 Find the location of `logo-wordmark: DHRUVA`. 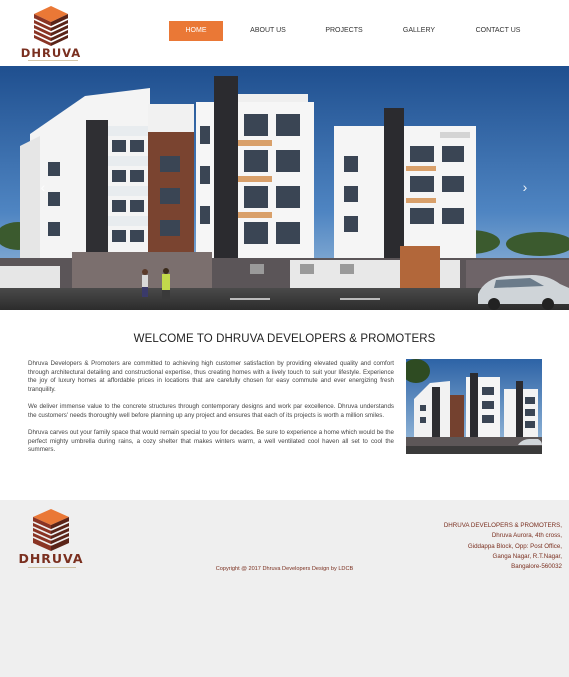

logo-wordmark: DHRUVA is located at coordinates (51, 53).